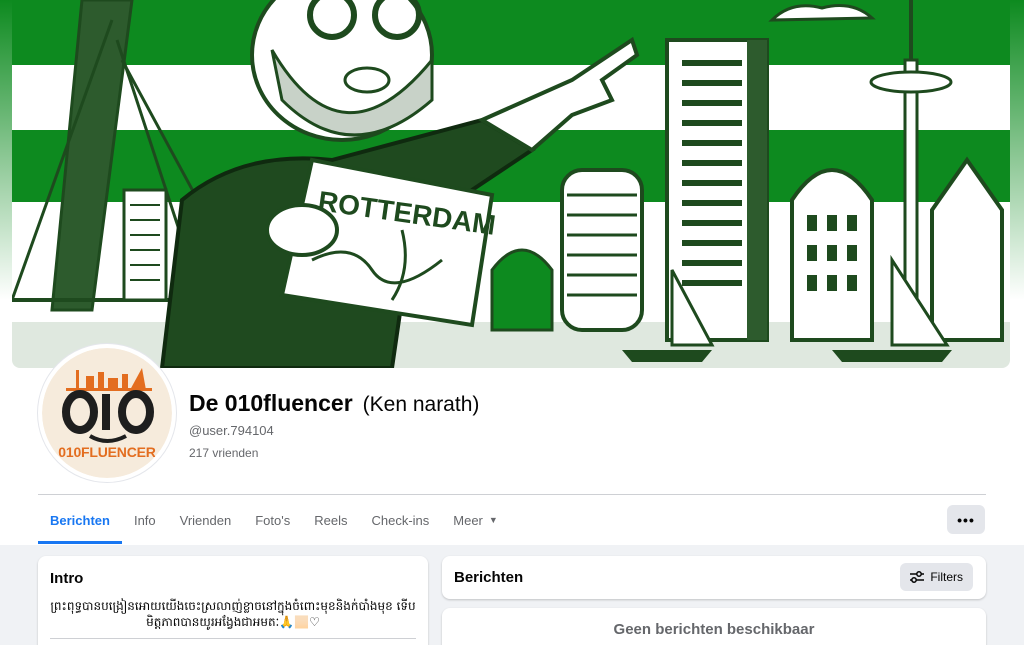 The width and height of the screenshot is (1024, 645). What do you see at coordinates (145, 520) in the screenshot?
I see `tab-info: Info` at bounding box center [145, 520].